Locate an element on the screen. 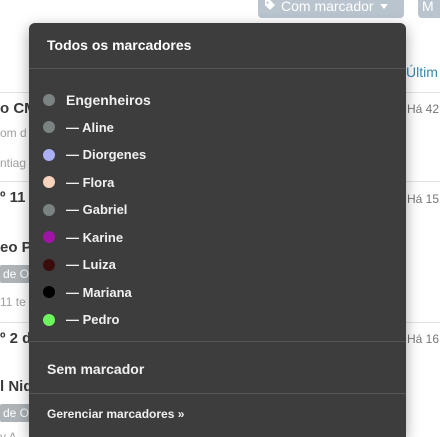 Image resolution: width=440 pixels, height=437 pixels. tag-option: — Karine is located at coordinates (83, 237).